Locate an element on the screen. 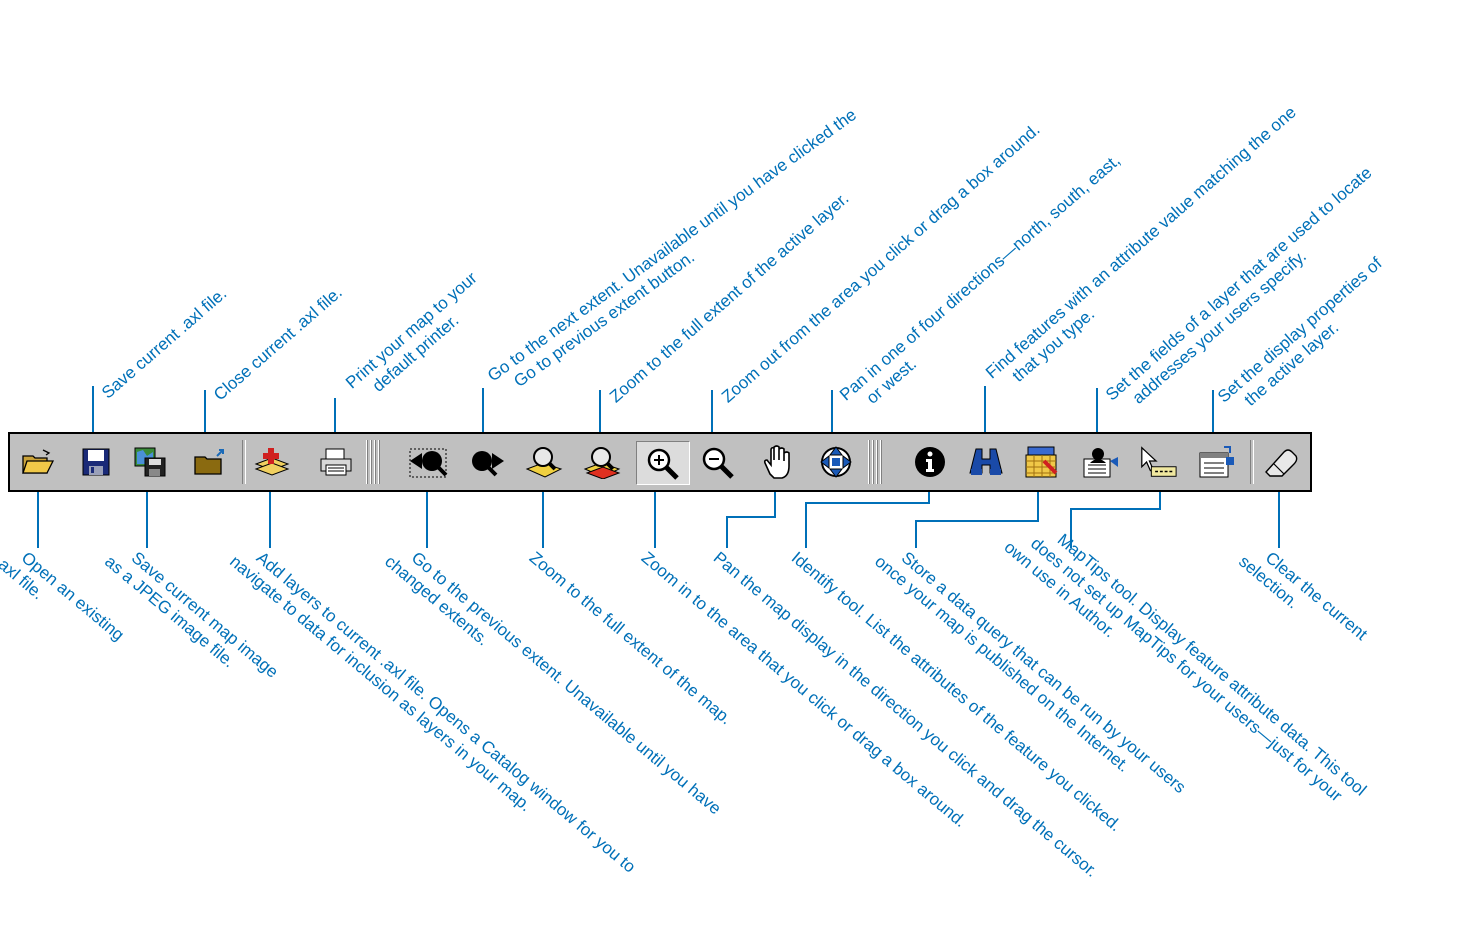 The image size is (1470, 944). add-layer-button is located at coordinates (272, 462).